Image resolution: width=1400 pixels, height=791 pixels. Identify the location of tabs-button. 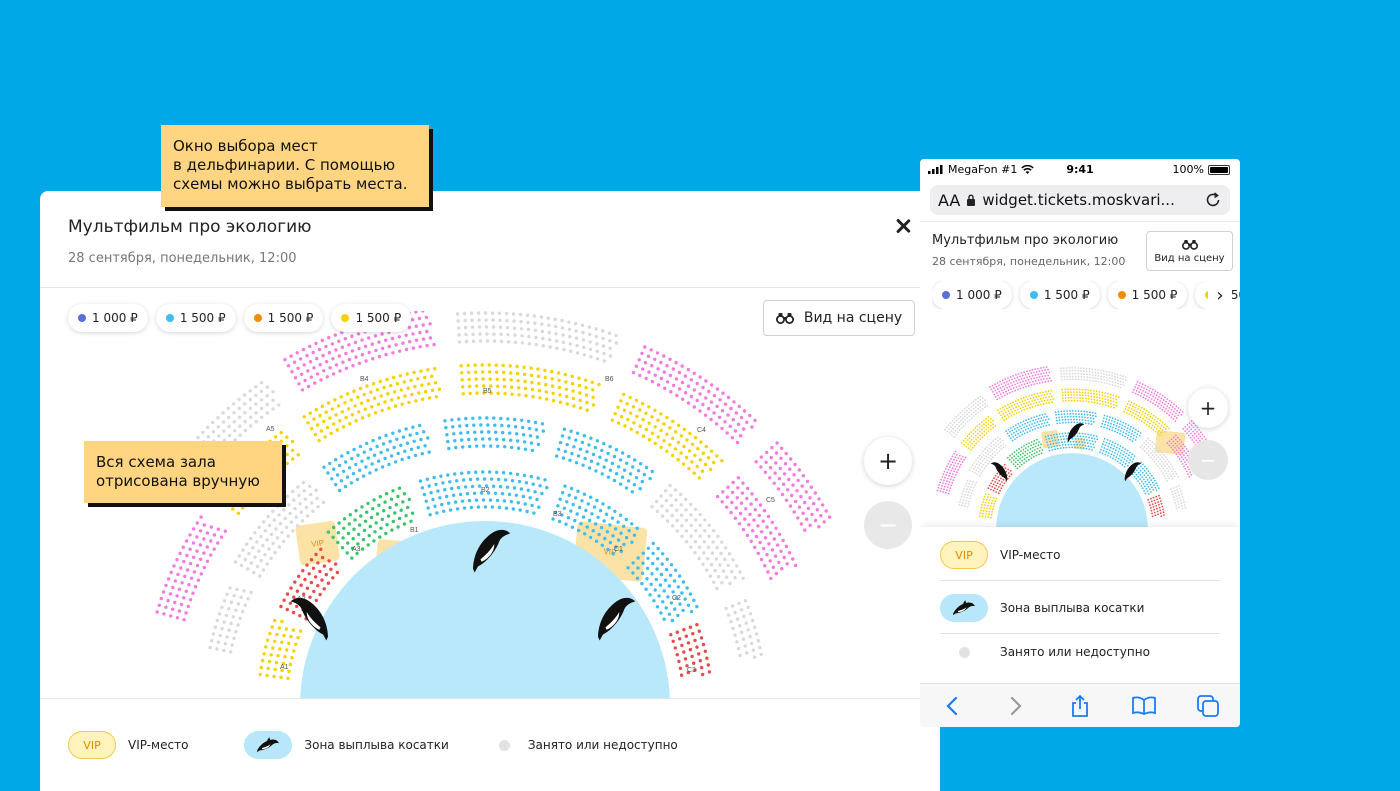
(1208, 706).